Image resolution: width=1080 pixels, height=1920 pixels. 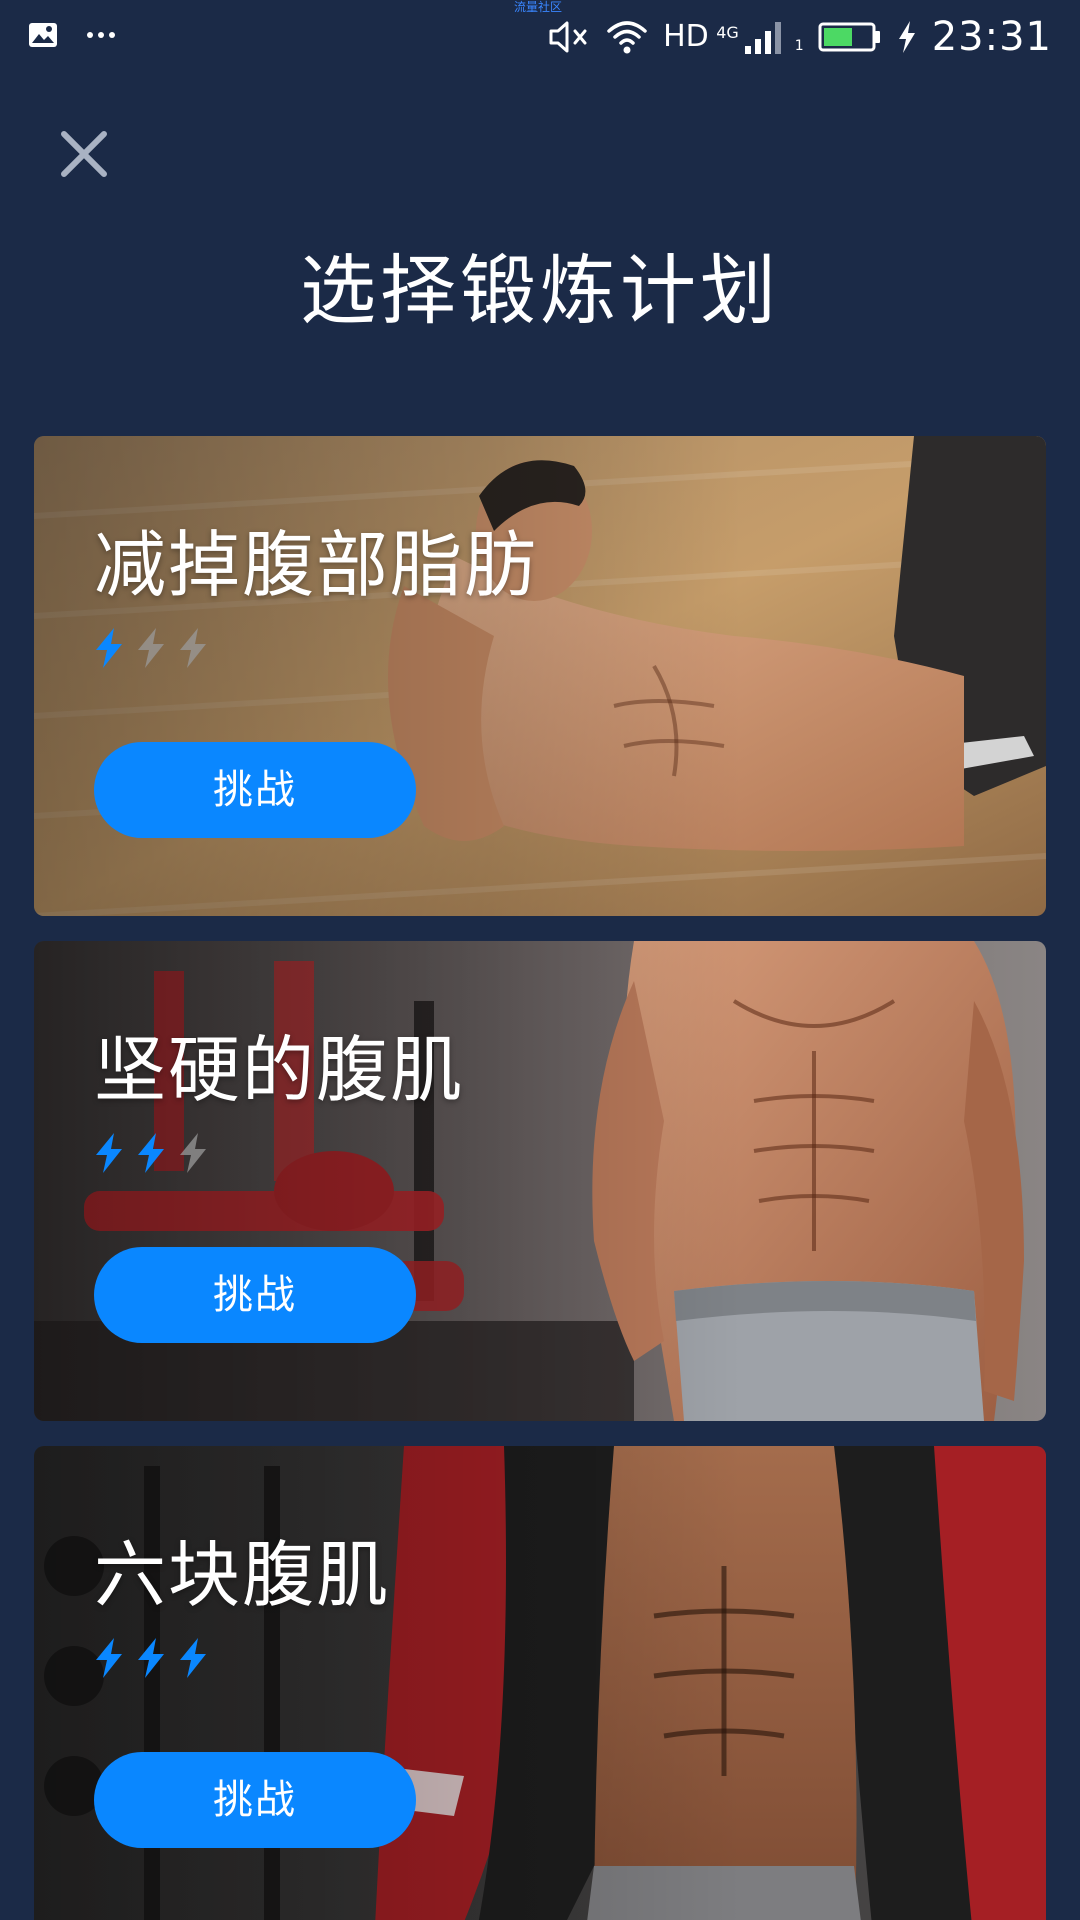 I want to click on network-gen-label: 4G, so click(x=727, y=32).